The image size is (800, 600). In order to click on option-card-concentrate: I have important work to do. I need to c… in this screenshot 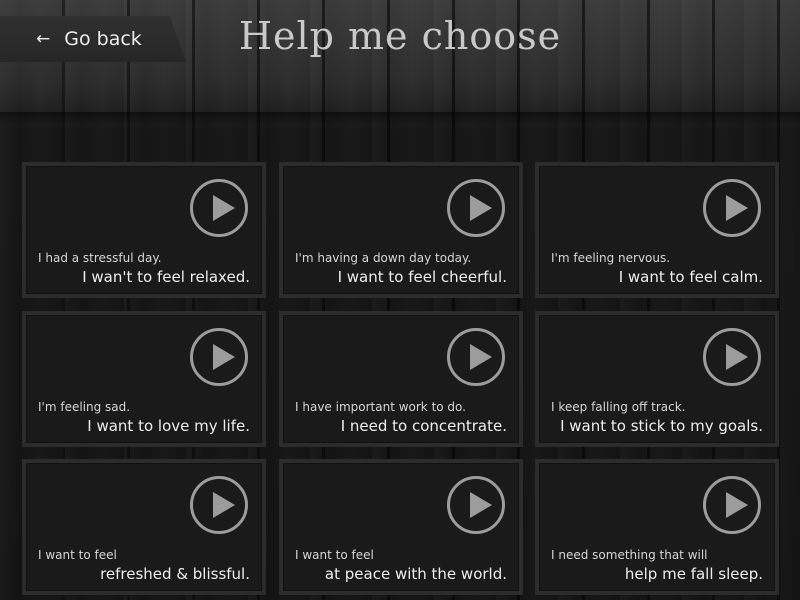, I will do `click(401, 379)`.